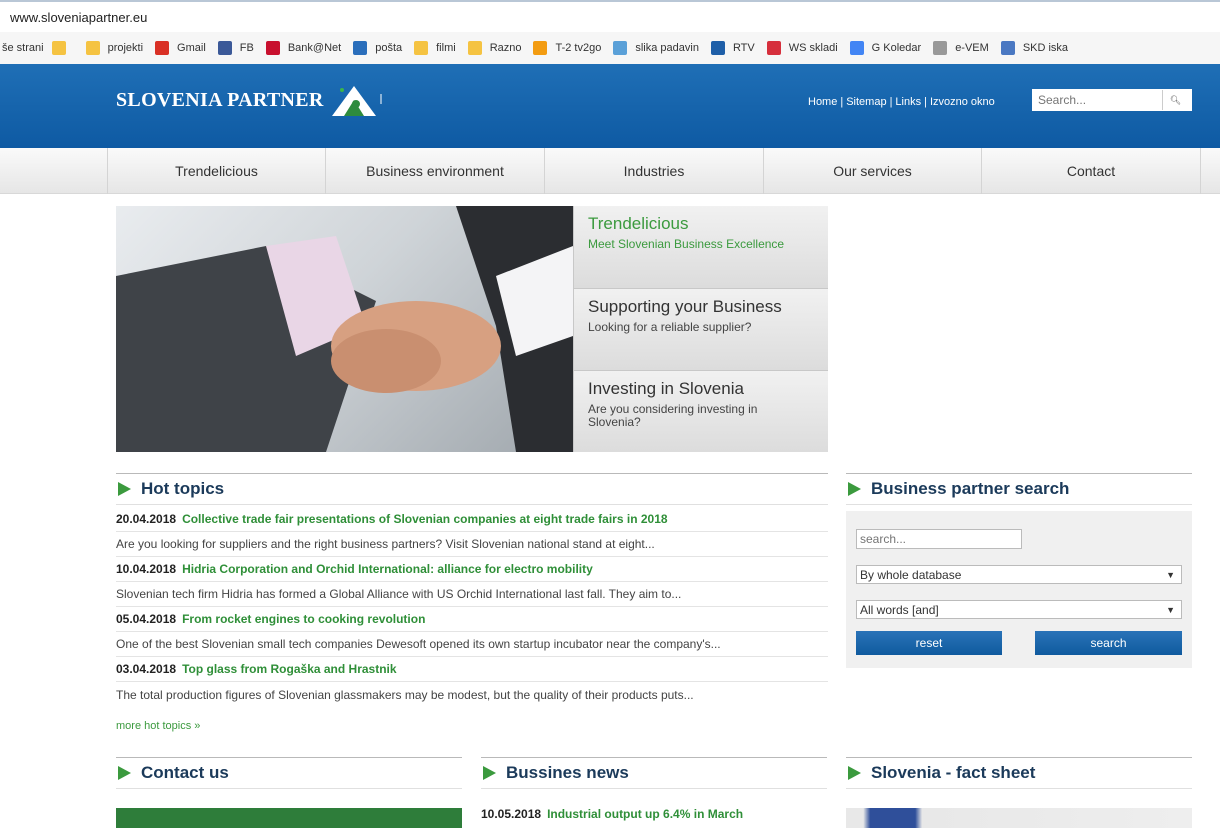  What do you see at coordinates (1108, 643) in the screenshot?
I see `search-button: search` at bounding box center [1108, 643].